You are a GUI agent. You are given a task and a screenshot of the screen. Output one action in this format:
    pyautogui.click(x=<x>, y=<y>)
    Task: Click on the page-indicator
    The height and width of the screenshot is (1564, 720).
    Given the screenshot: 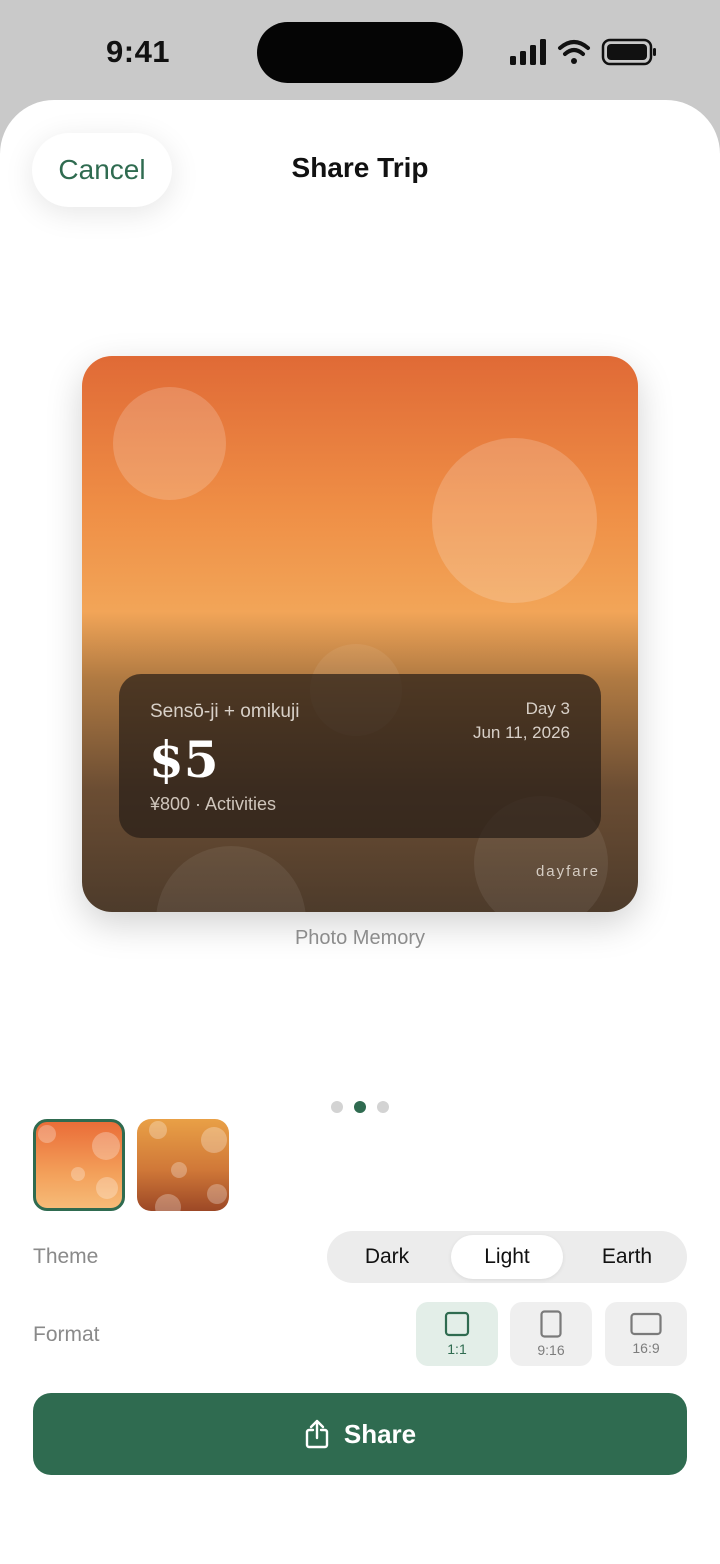 What is the action you would take?
    pyautogui.click(x=360, y=1107)
    